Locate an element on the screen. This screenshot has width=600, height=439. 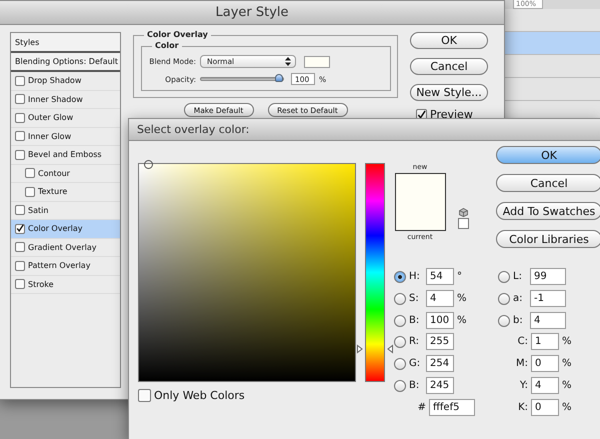
value-field: 245 is located at coordinates (440, 385).